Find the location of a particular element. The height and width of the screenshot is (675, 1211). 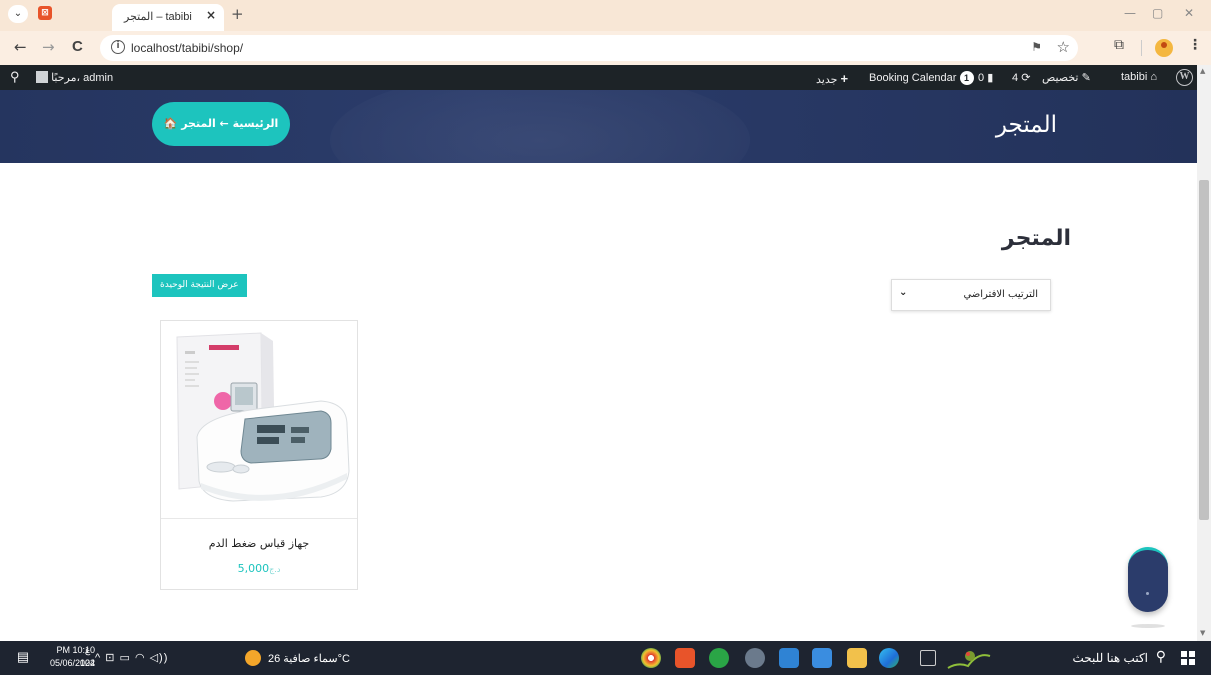

back-button: ← is located at coordinates (20, 47).